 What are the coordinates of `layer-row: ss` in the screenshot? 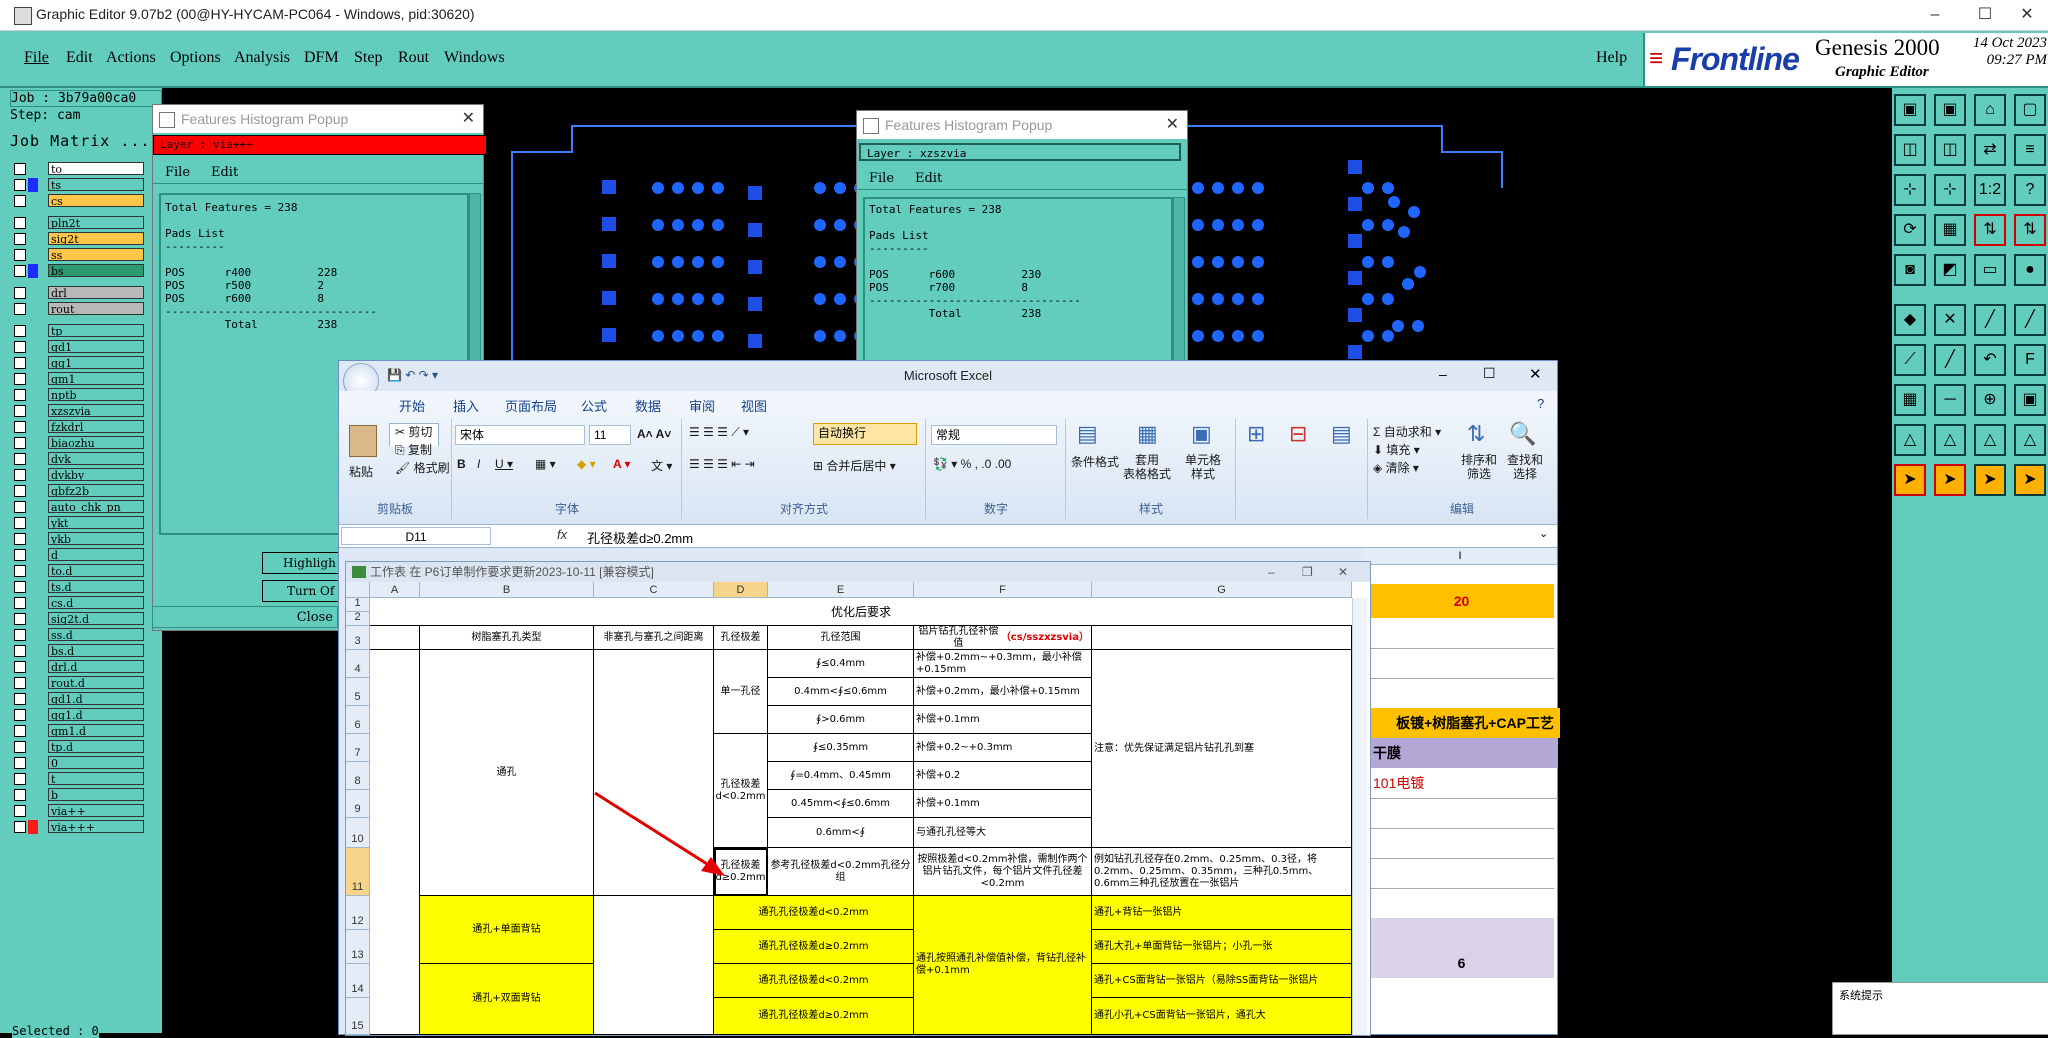 It's located at (79, 255).